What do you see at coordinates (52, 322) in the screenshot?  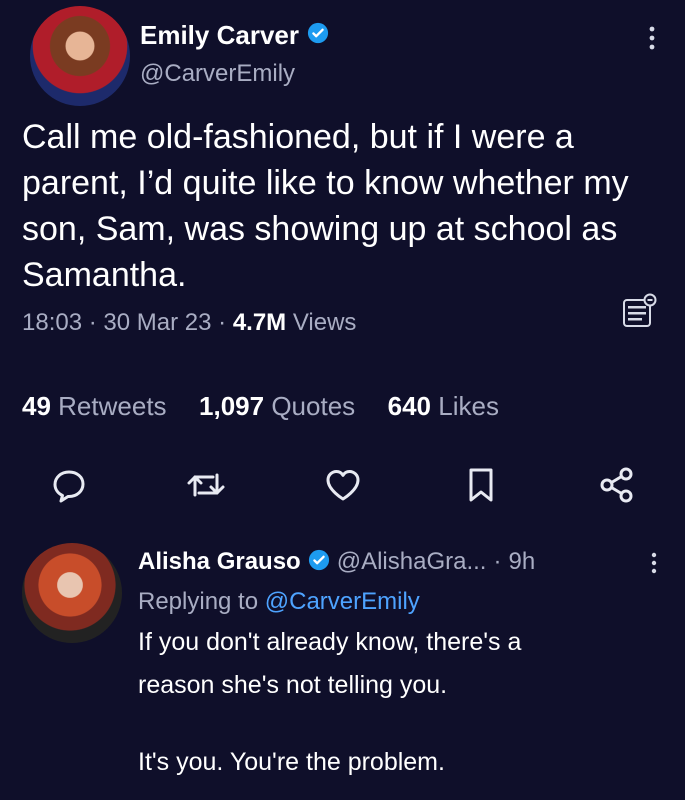 I see `tweet-time: 18:03` at bounding box center [52, 322].